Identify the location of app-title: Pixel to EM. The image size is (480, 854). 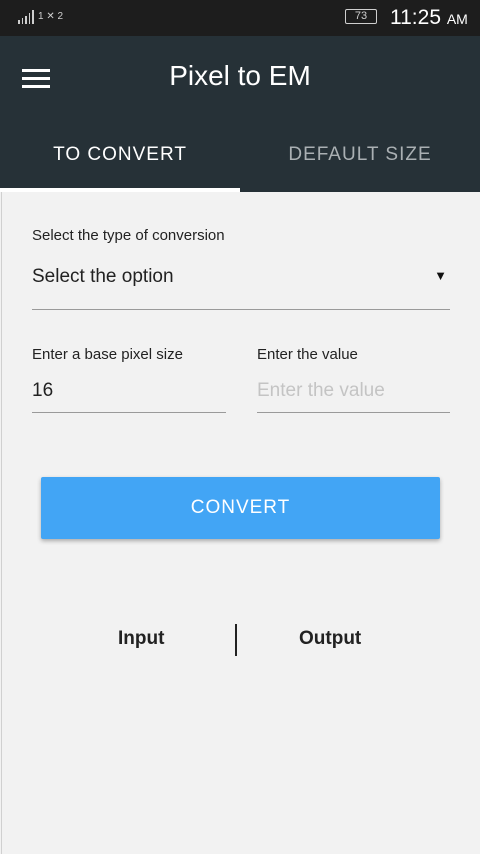
(240, 75).